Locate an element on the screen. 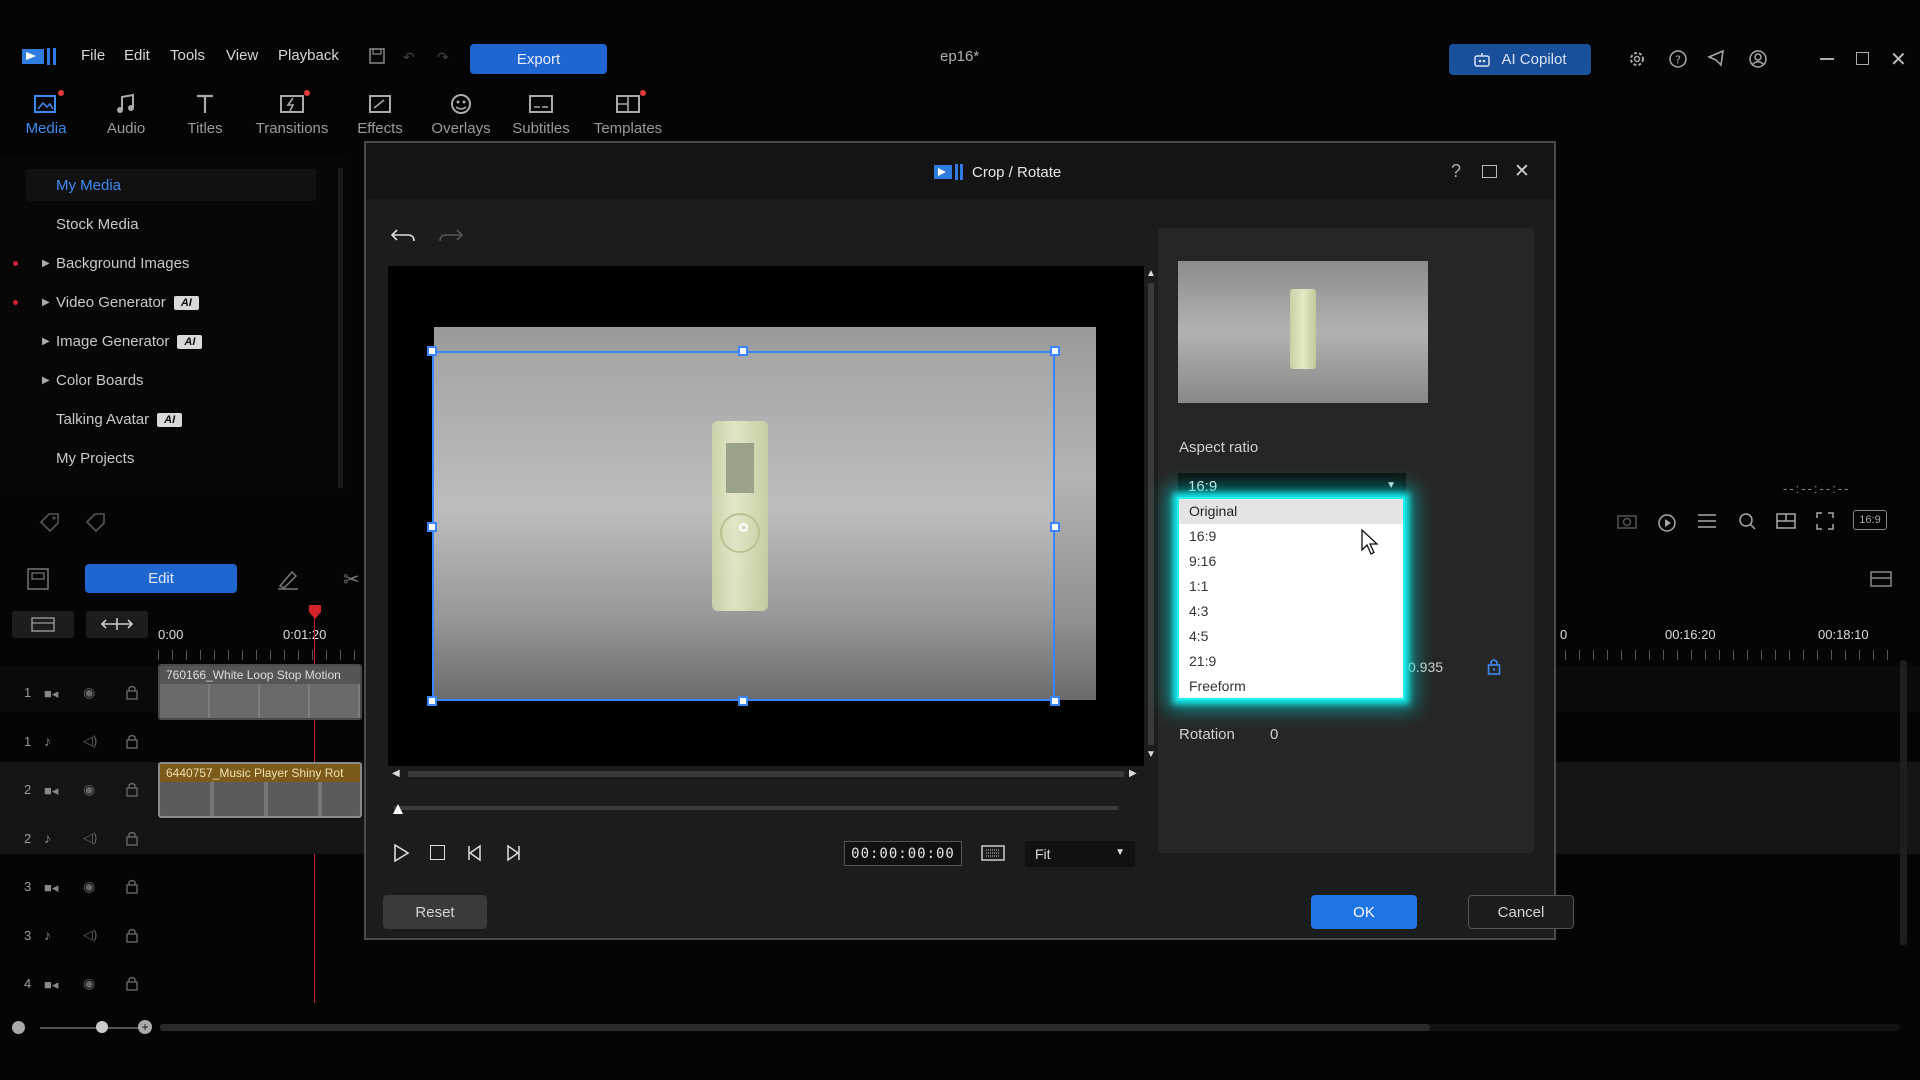 This screenshot has width=1920, height=1080. stop-icon is located at coordinates (437, 852).